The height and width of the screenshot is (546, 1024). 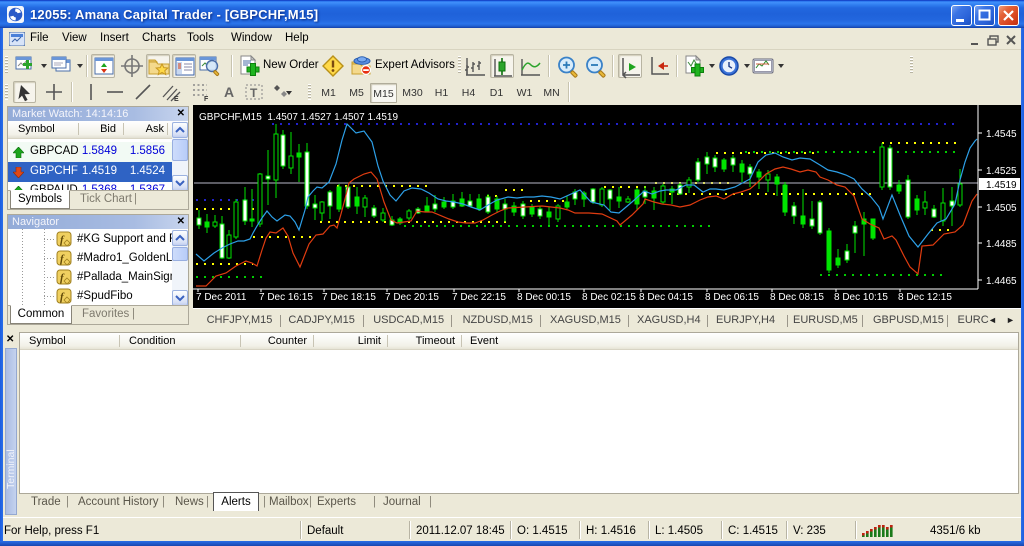 I want to click on svg-text: 1.4545, so click(x=1001, y=134).